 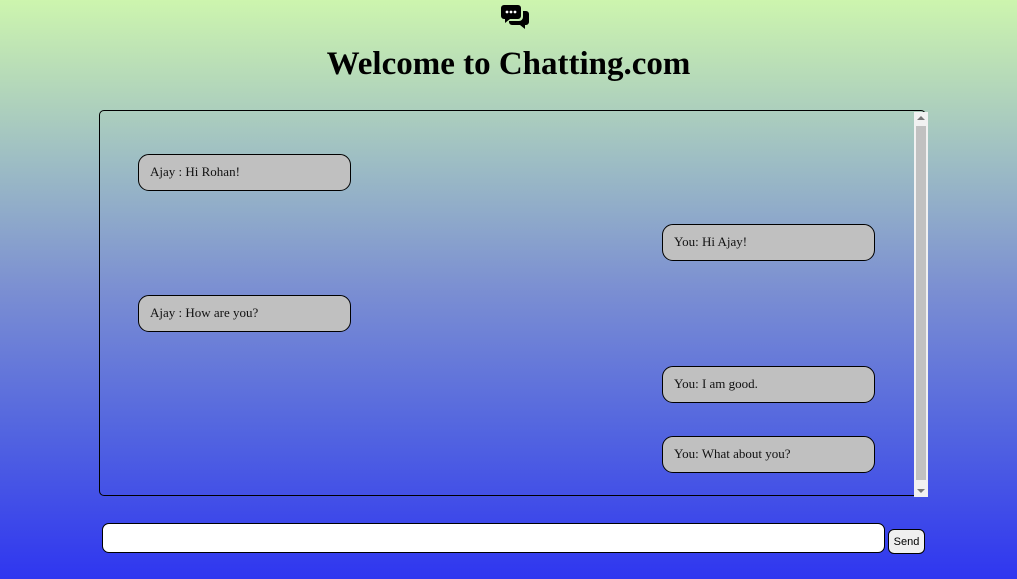 What do you see at coordinates (244, 172) in the screenshot?
I see `message-bubble-incoming: Ajay : Hi Rohan!` at bounding box center [244, 172].